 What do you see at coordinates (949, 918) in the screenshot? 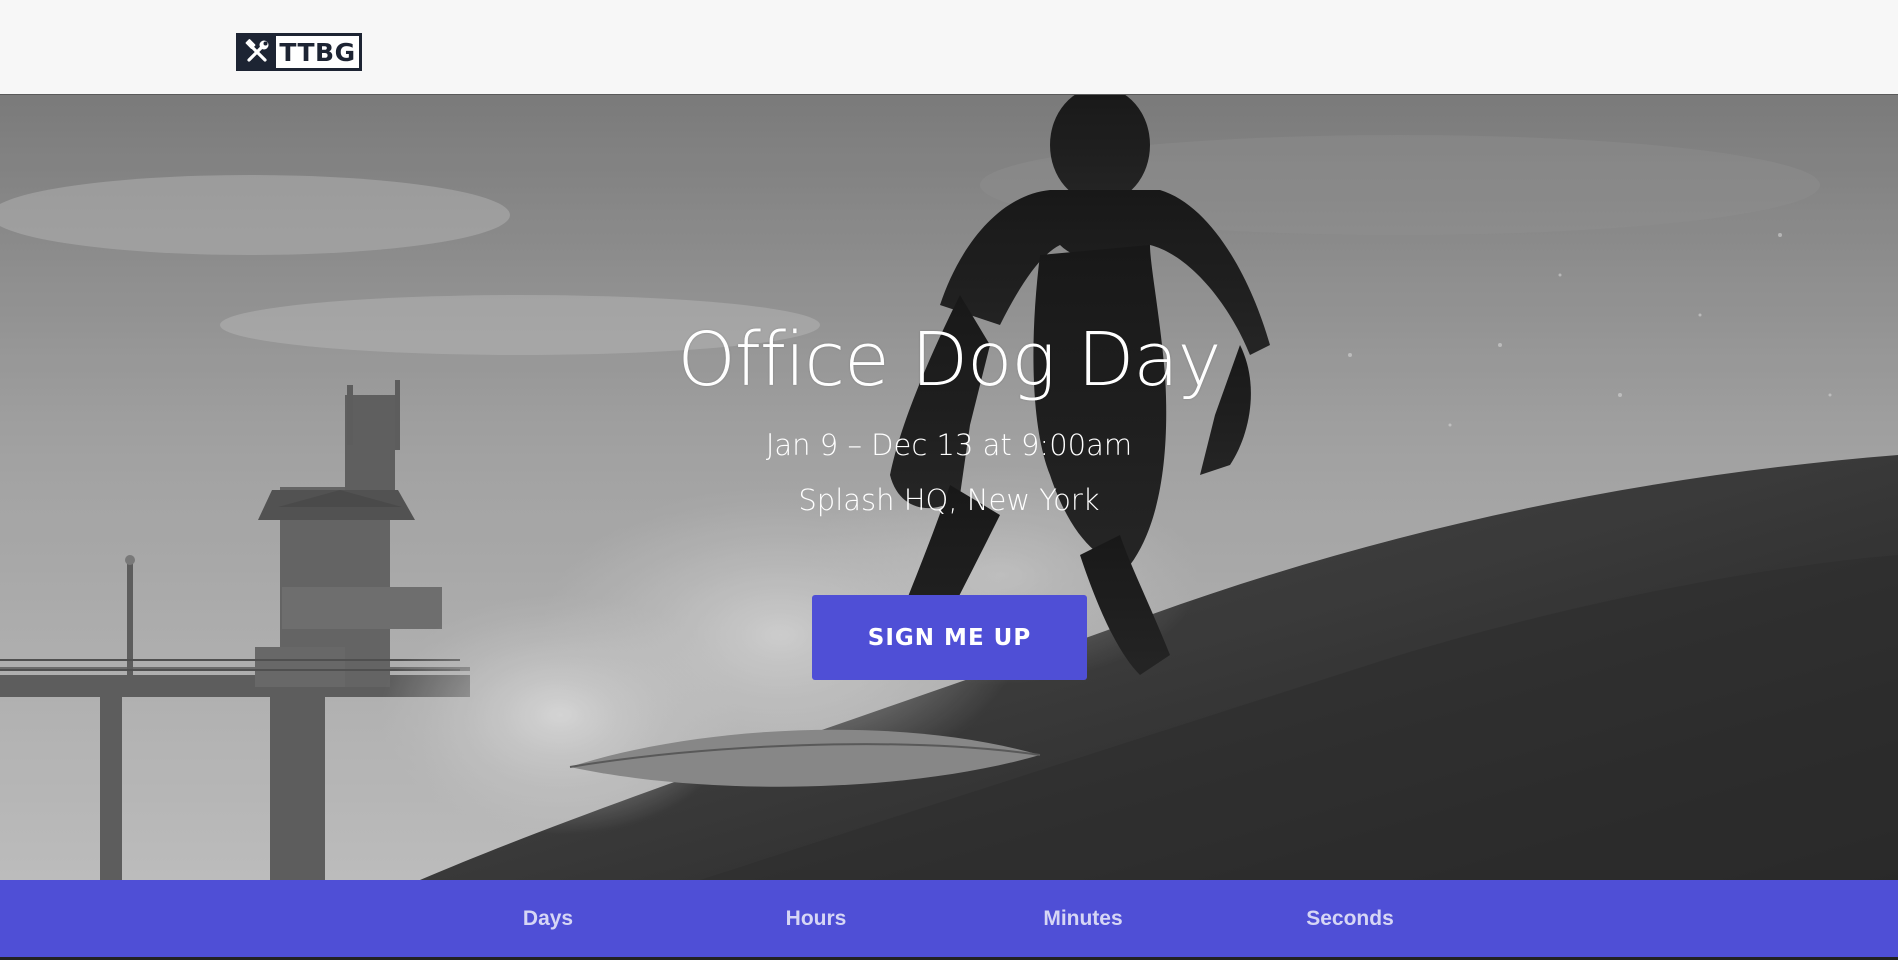
I see `countdown-bar: Days Hours Minutes Seconds` at bounding box center [949, 918].